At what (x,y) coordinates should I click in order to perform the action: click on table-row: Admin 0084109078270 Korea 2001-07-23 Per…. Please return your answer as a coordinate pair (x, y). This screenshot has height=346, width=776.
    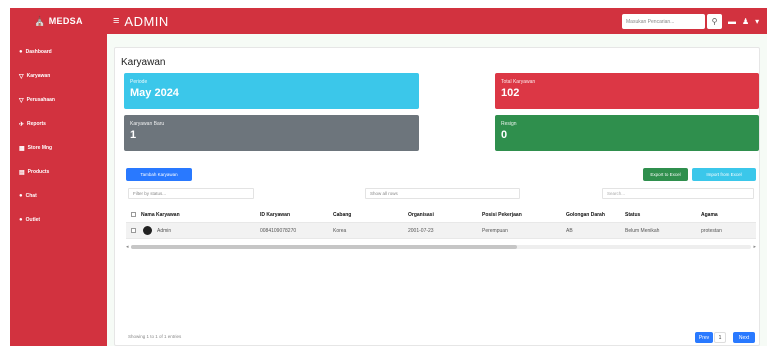
    Looking at the image, I should click on (441, 231).